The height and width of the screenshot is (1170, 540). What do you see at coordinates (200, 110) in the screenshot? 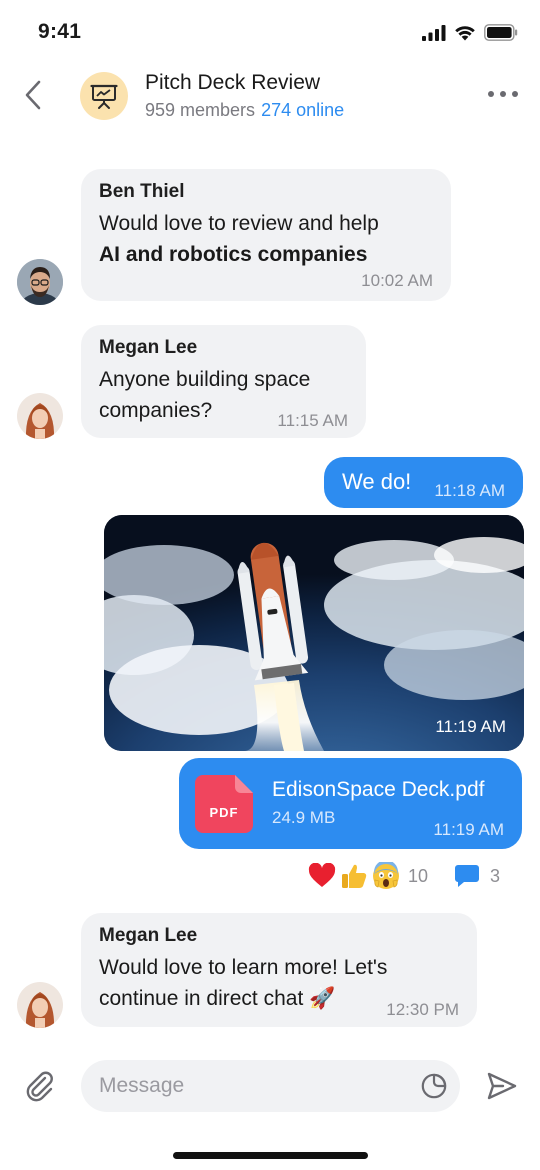
I see `member-count: 959 members` at bounding box center [200, 110].